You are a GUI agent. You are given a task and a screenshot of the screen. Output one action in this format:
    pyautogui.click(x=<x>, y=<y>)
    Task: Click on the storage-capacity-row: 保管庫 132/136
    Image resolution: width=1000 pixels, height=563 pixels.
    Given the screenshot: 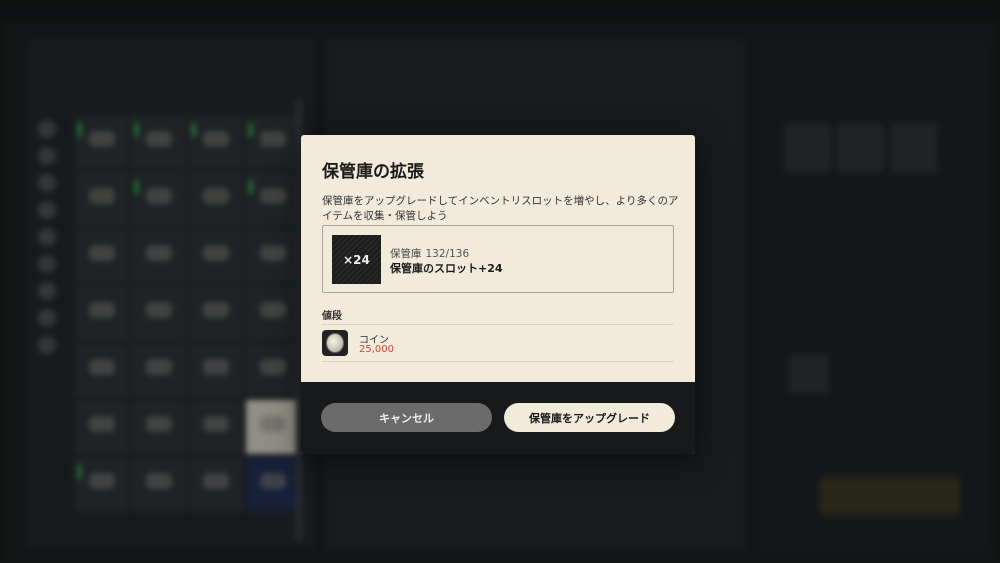 What is the action you would take?
    pyautogui.click(x=429, y=253)
    